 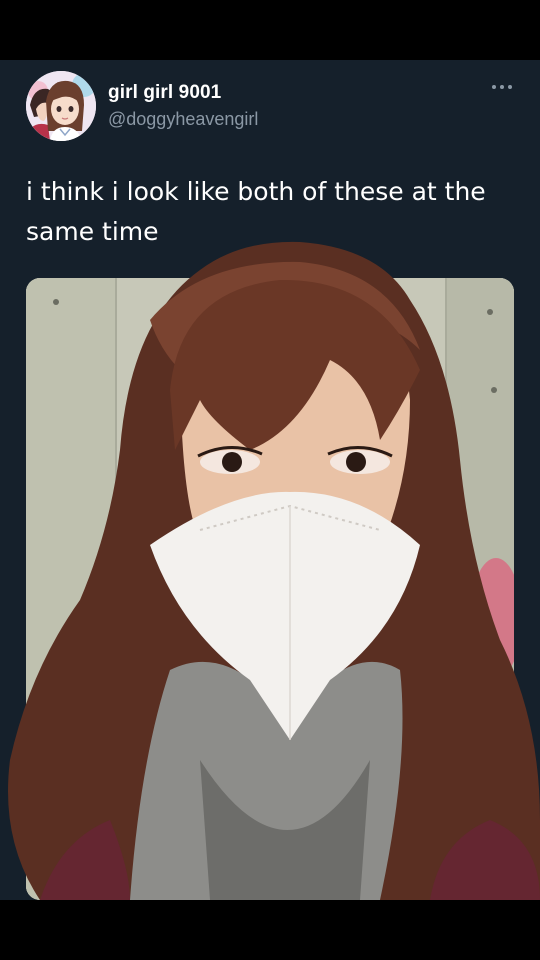 I want to click on anime-avatar-icon, so click(x=61, y=106).